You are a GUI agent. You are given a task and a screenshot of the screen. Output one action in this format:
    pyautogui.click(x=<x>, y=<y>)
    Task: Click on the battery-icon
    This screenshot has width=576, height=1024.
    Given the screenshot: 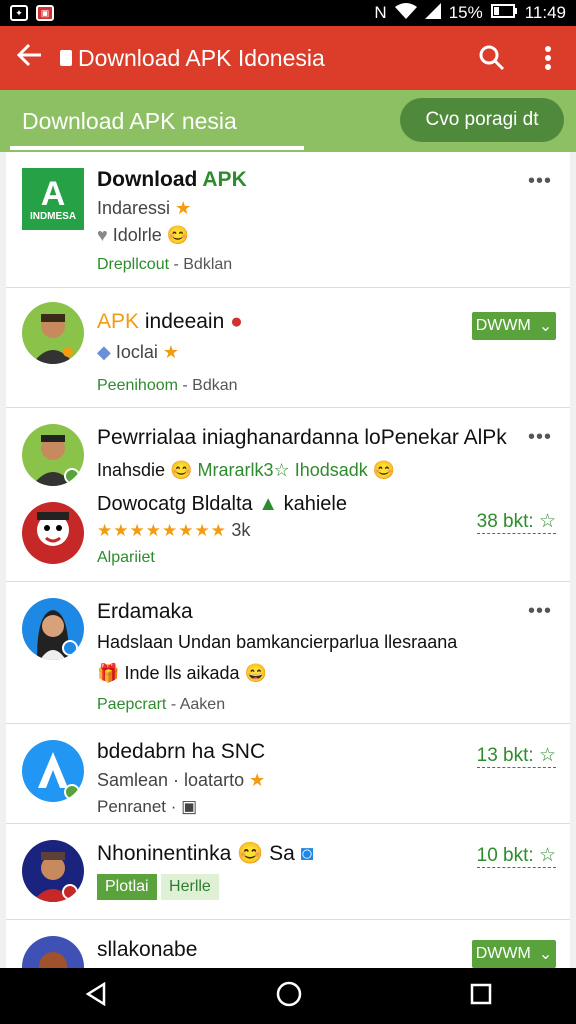 What is the action you would take?
    pyautogui.click(x=503, y=13)
    